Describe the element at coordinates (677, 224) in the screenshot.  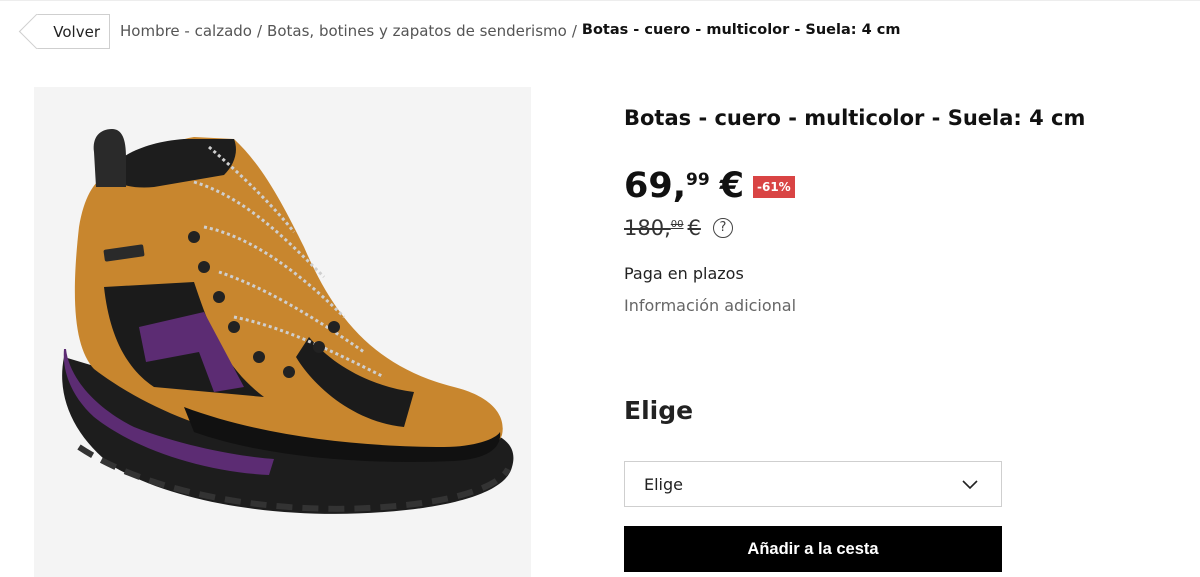
I see `old-price-cents: 00` at that location.